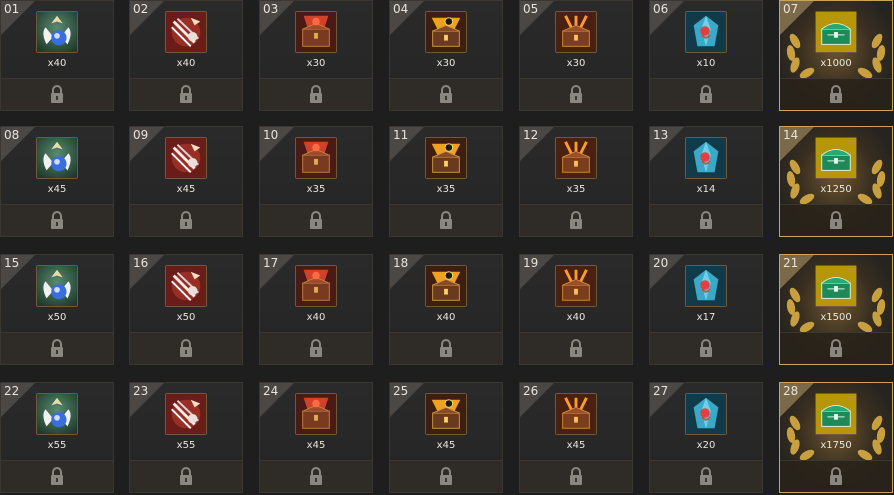 The image size is (894, 495). Describe the element at coordinates (446, 309) in the screenshot. I see `reward-slot-18: 18 x40` at that location.